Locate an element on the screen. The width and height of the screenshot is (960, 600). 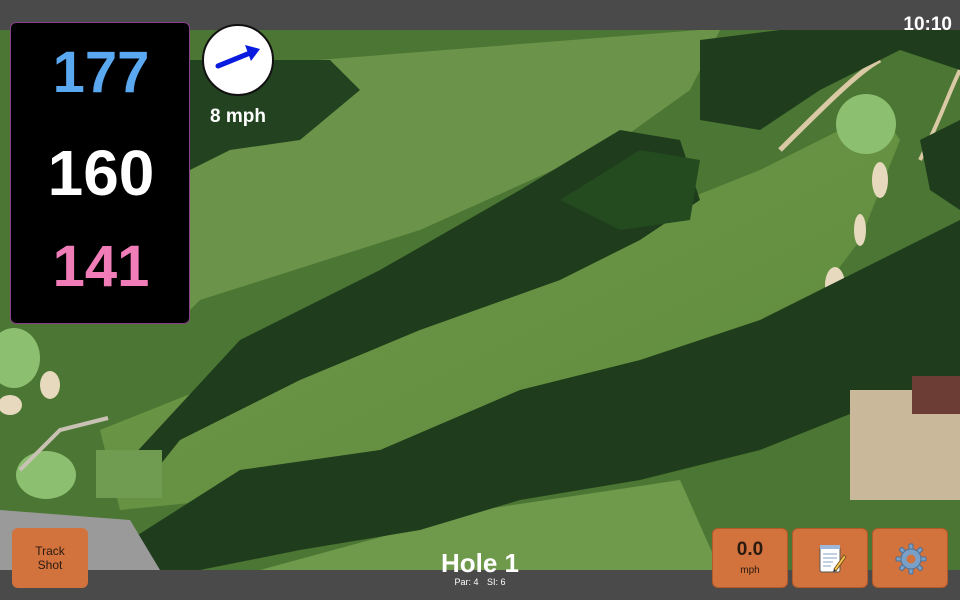
track-shot-label-line2: Shot is located at coordinates (50, 565).